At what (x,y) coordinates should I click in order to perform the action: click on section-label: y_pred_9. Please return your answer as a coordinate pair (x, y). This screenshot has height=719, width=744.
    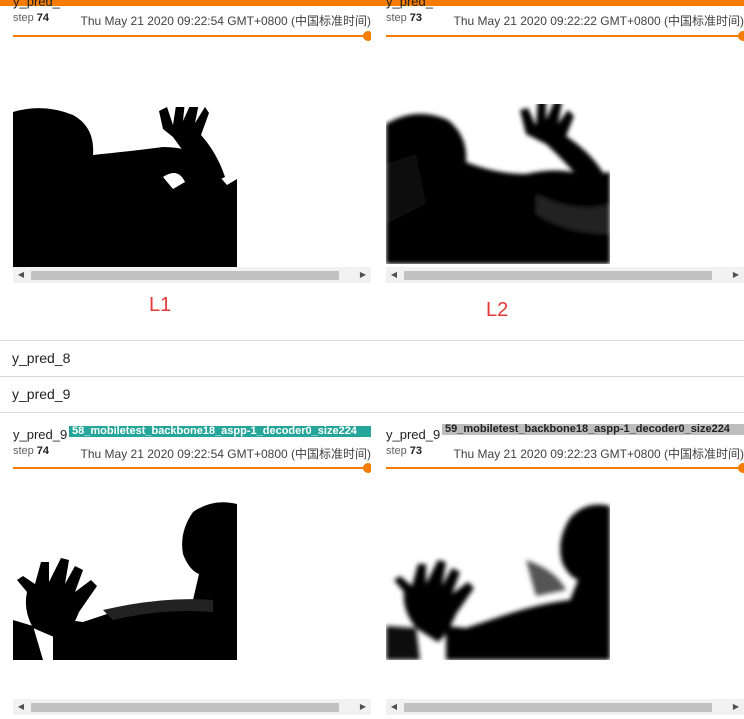
    Looking at the image, I should click on (41, 394).